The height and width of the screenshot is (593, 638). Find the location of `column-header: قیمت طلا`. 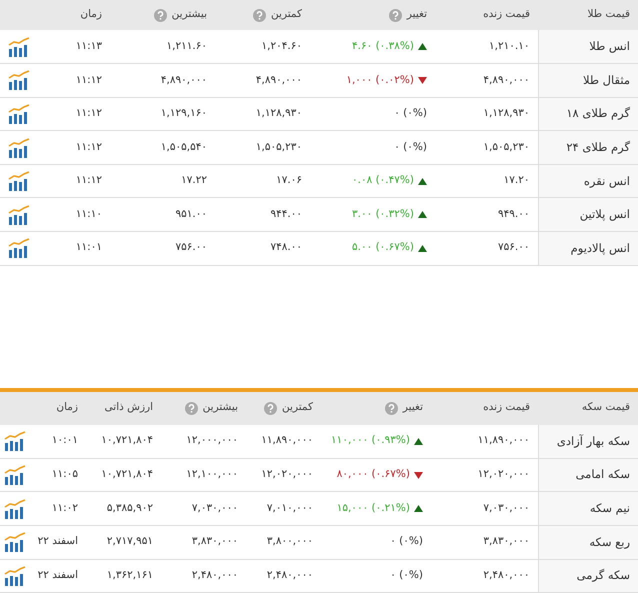

column-header: قیمت طلا is located at coordinates (608, 14).